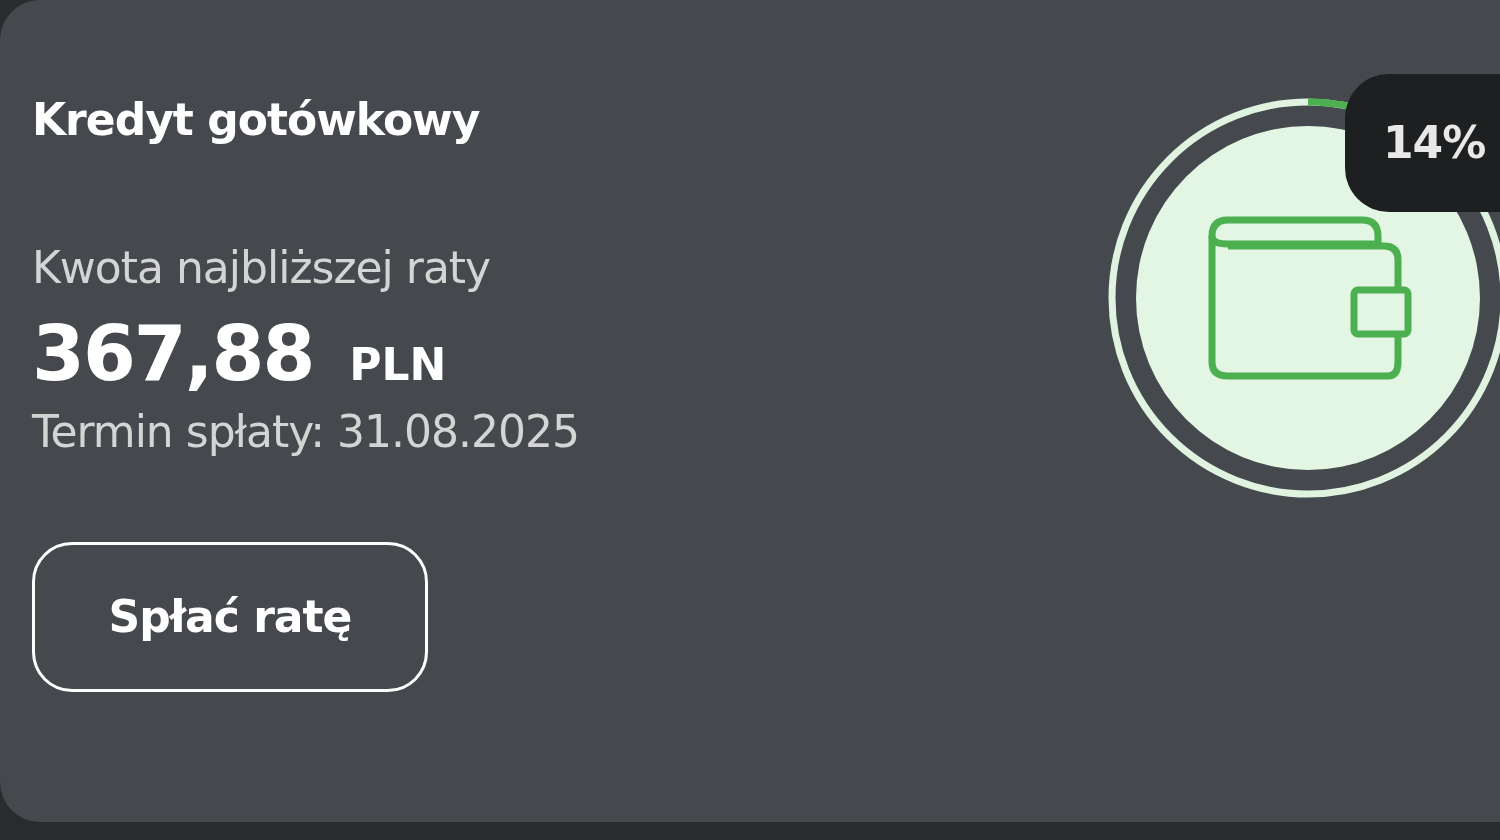 The width and height of the screenshot is (1500, 840). What do you see at coordinates (398, 365) in the screenshot?
I see `currency-label: PLN` at bounding box center [398, 365].